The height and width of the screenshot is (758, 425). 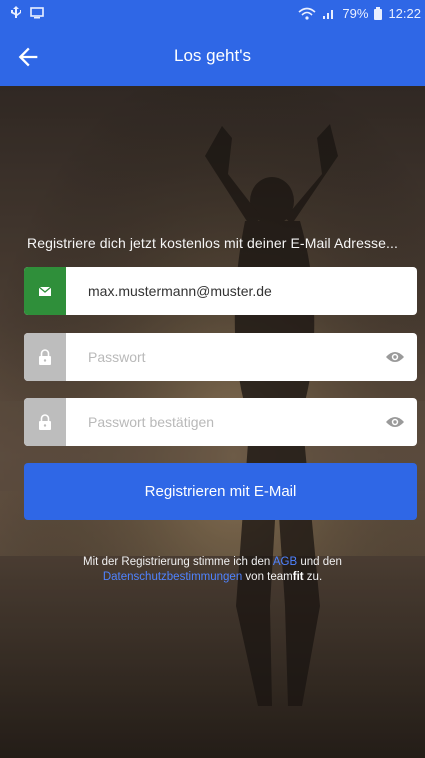 I want to click on password-field, so click(x=220, y=357).